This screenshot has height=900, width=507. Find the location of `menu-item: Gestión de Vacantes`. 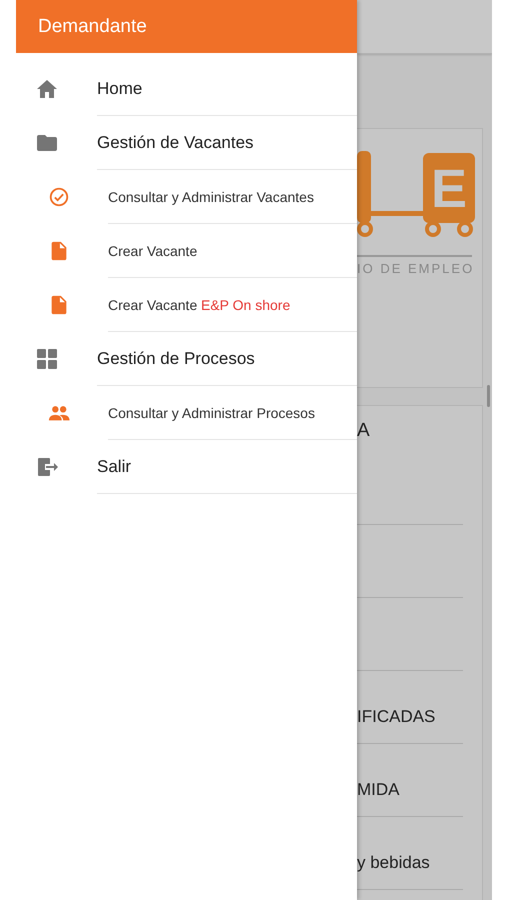

menu-item: Gestión de Vacantes is located at coordinates (186, 143).